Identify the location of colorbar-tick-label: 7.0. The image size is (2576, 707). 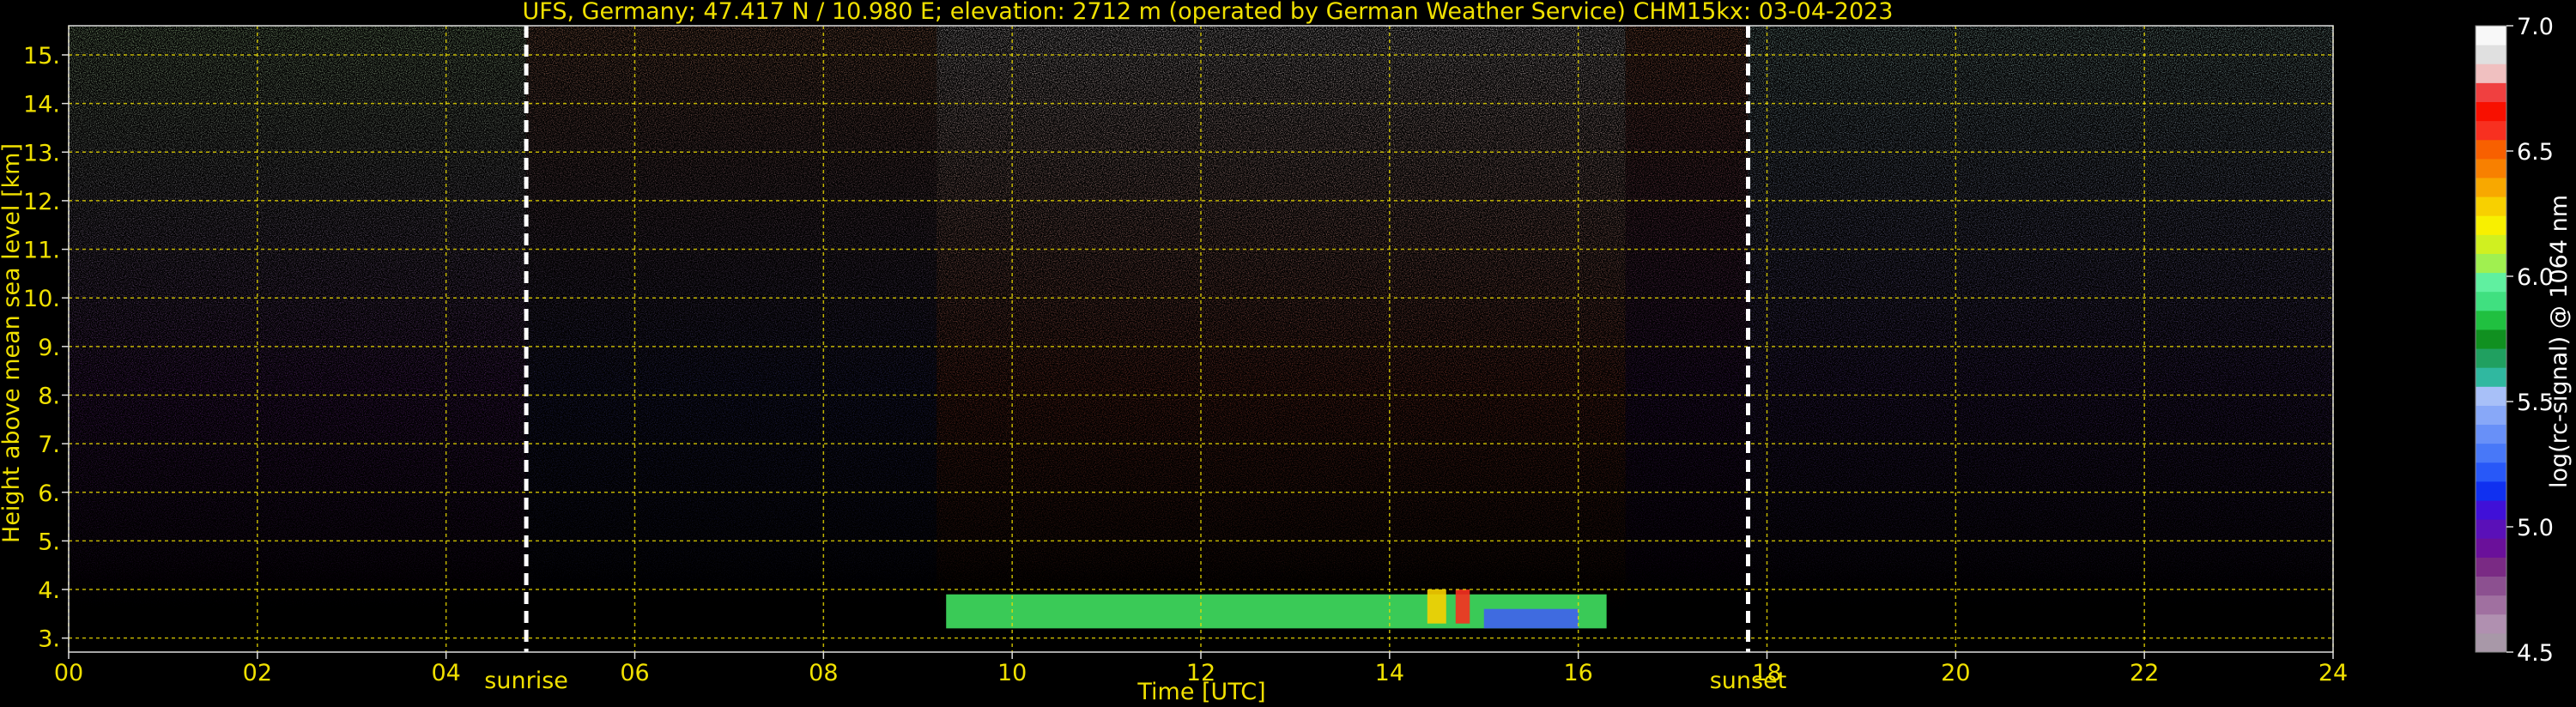
(2535, 27).